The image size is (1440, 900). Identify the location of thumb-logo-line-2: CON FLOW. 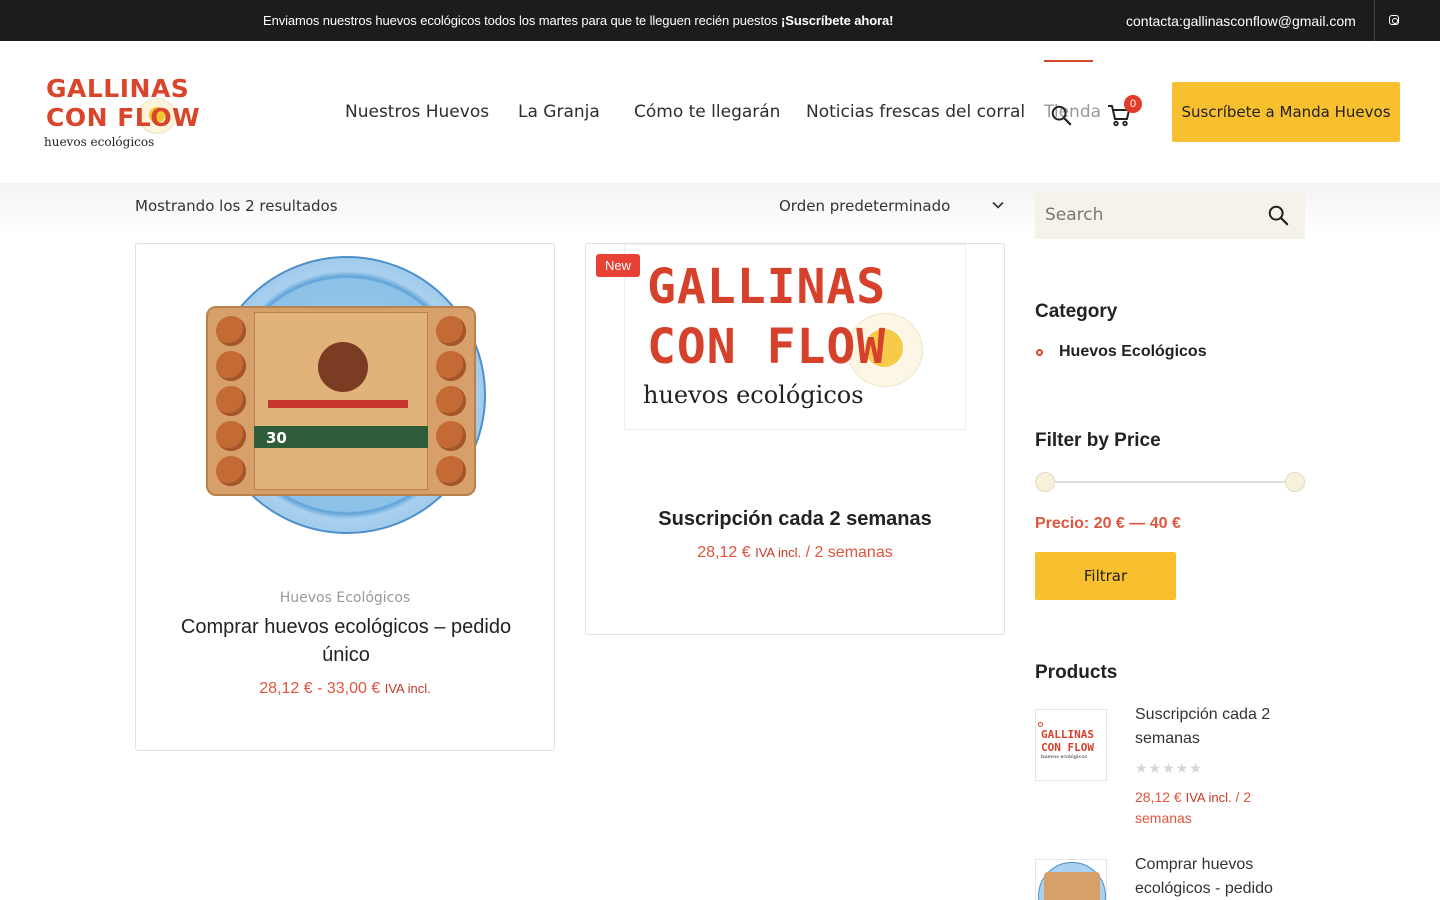
(1067, 747).